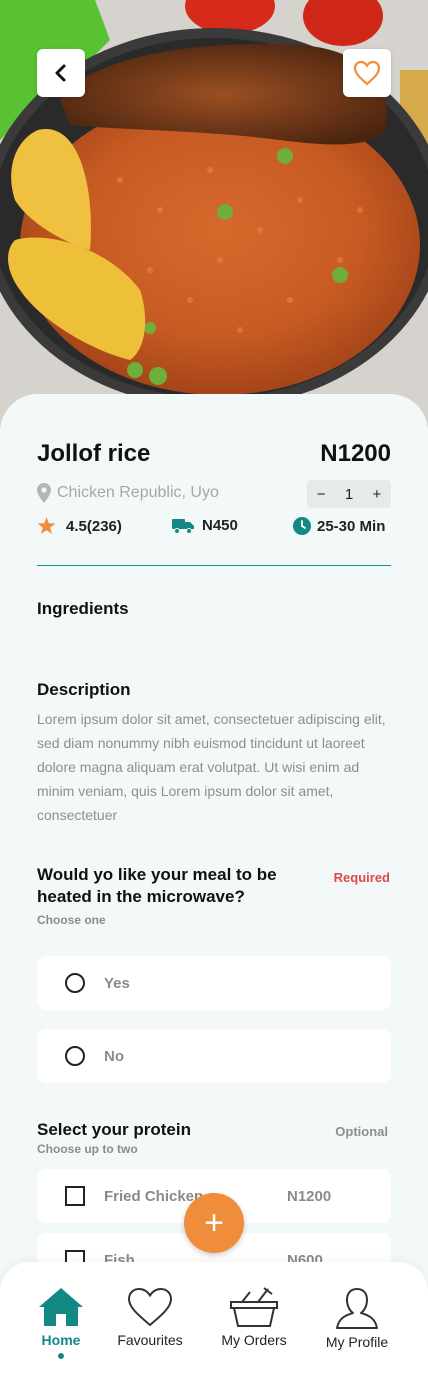 The height and width of the screenshot is (1381, 428). I want to click on quantity-stepper: − 1 +, so click(349, 494).